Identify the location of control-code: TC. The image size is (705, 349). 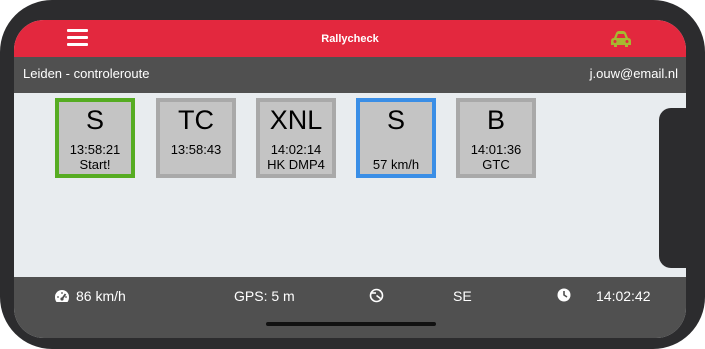
(196, 120).